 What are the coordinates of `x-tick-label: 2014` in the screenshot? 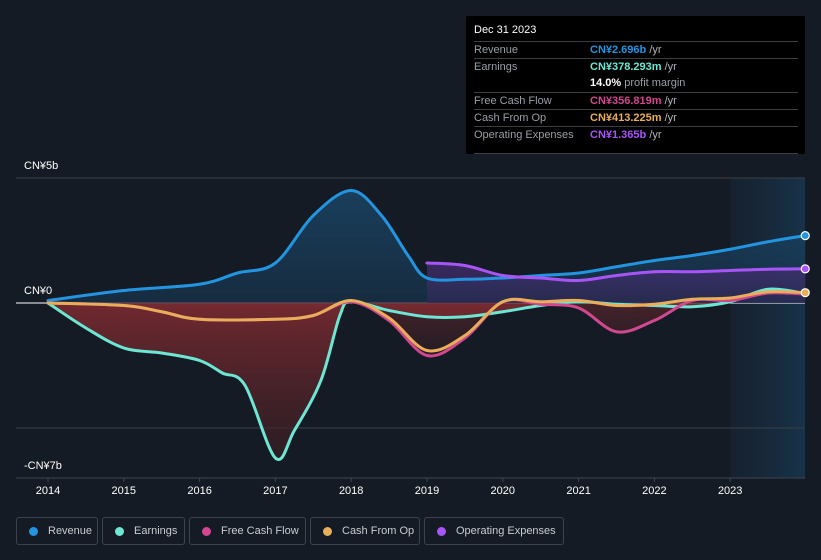 It's located at (48, 491).